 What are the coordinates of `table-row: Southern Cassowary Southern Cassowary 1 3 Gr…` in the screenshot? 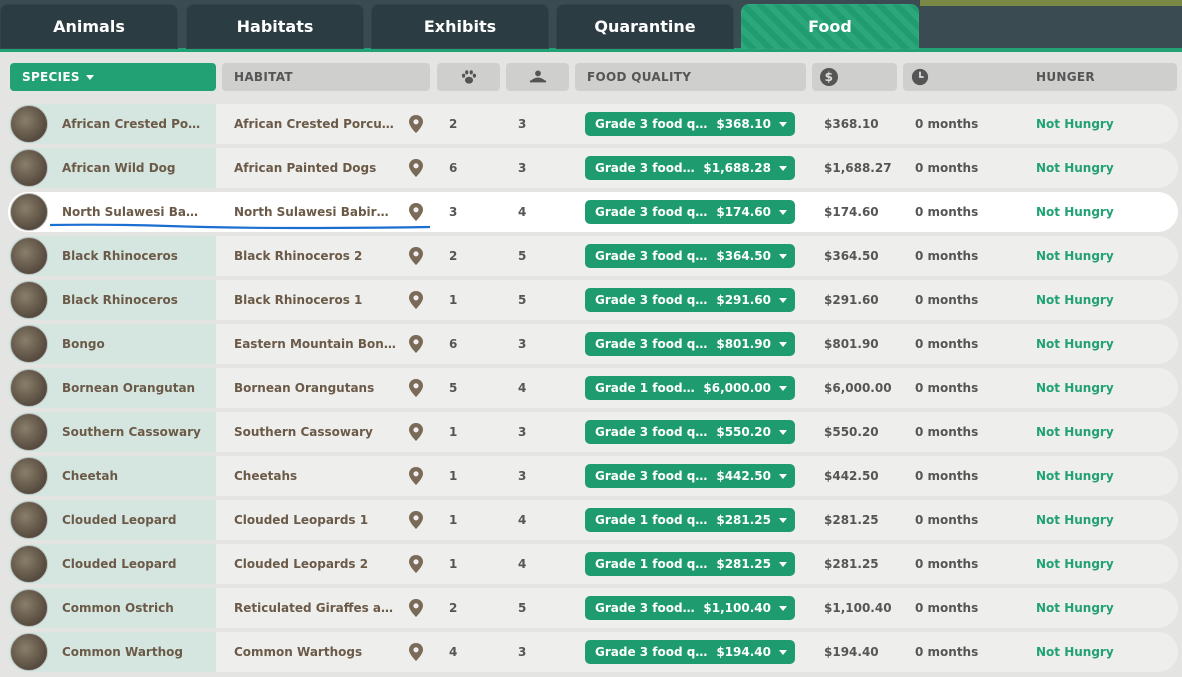 It's located at (593, 432).